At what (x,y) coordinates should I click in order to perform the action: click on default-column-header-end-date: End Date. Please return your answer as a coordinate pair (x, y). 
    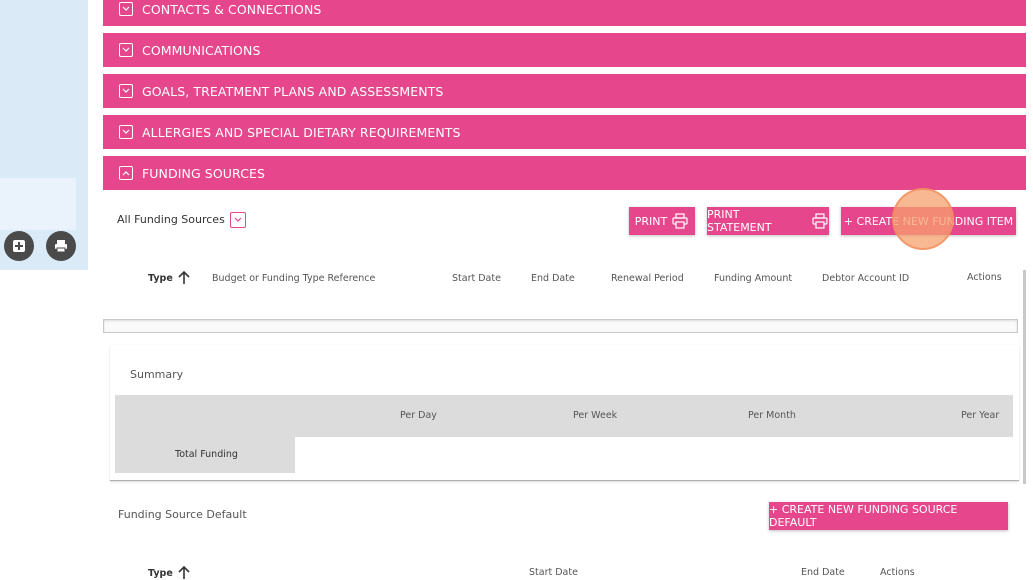
    Looking at the image, I should click on (823, 572).